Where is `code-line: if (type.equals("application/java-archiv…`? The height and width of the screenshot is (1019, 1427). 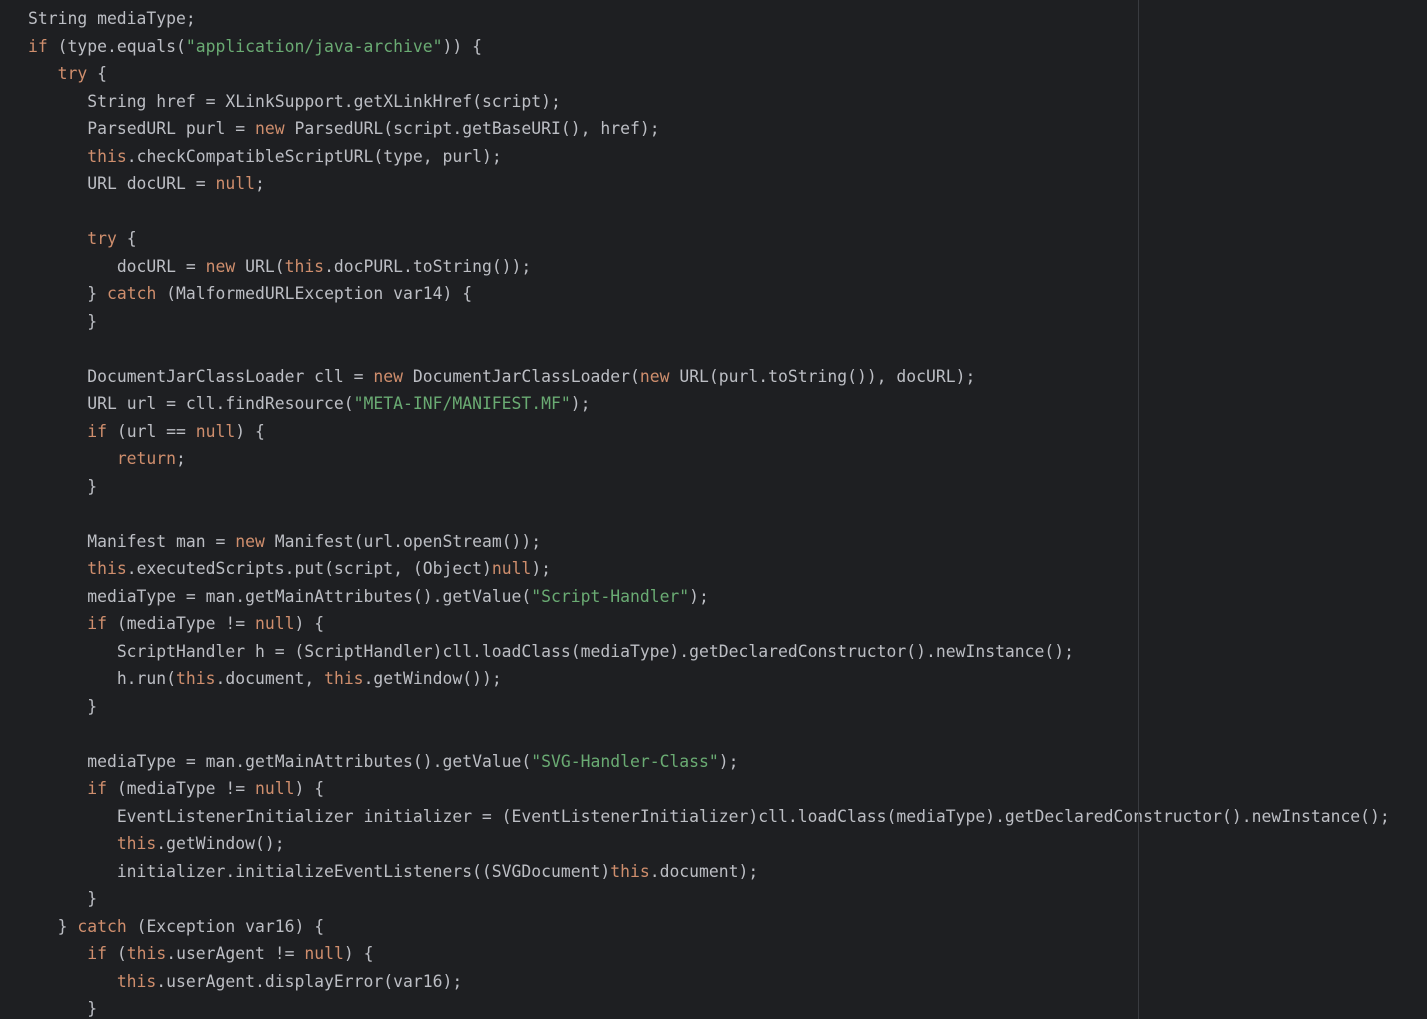 code-line: if (type.equals("application/java-archiv… is located at coordinates (709, 47).